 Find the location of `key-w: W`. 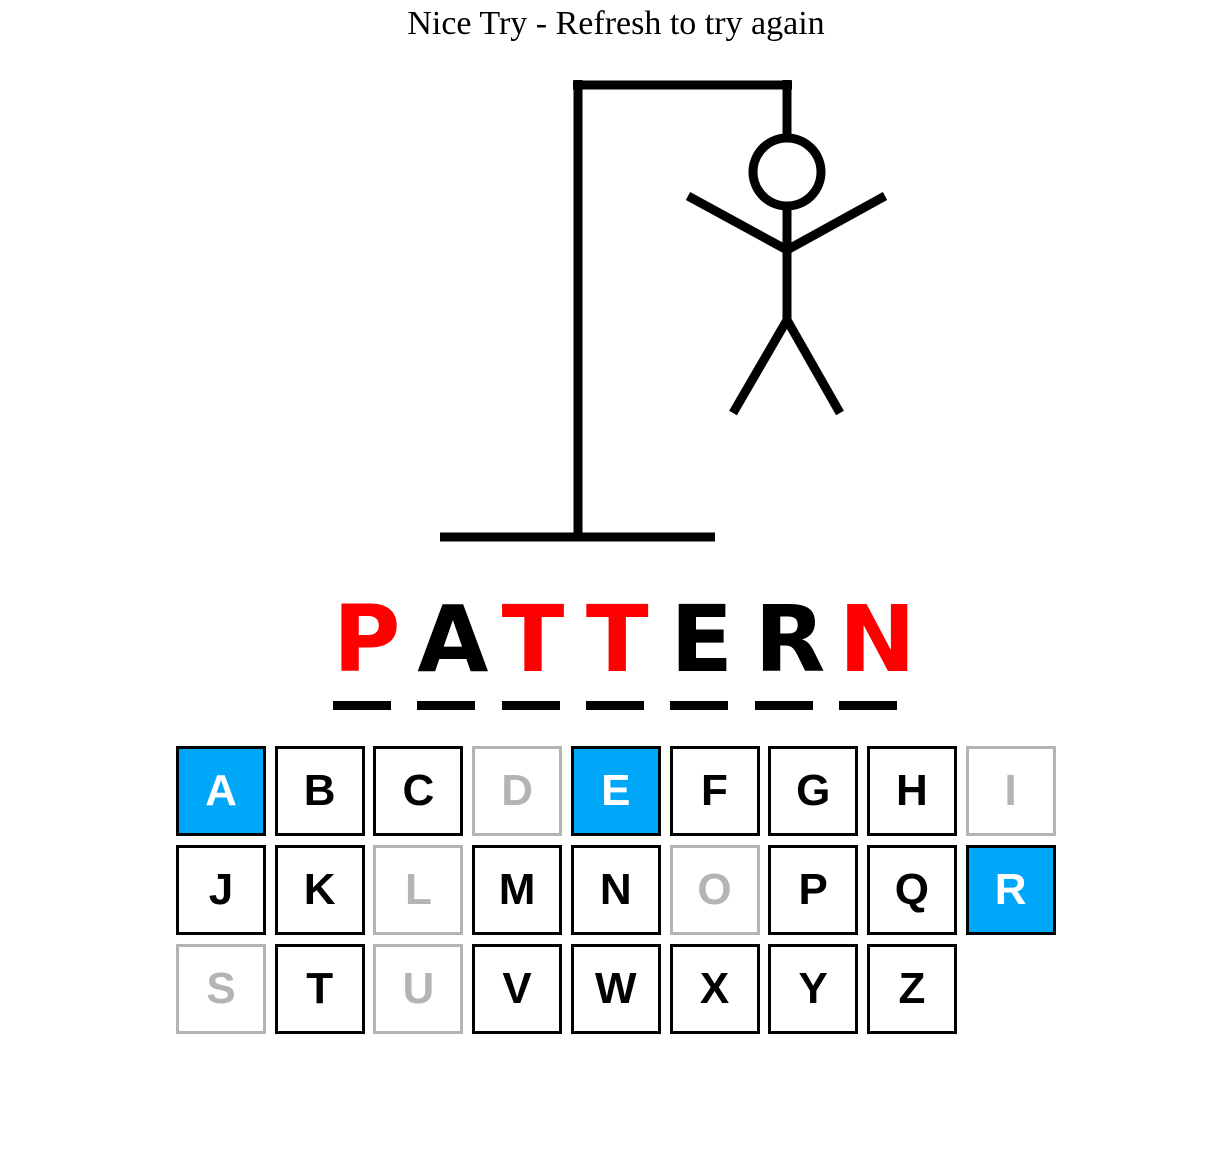

key-w: W is located at coordinates (615, 989).